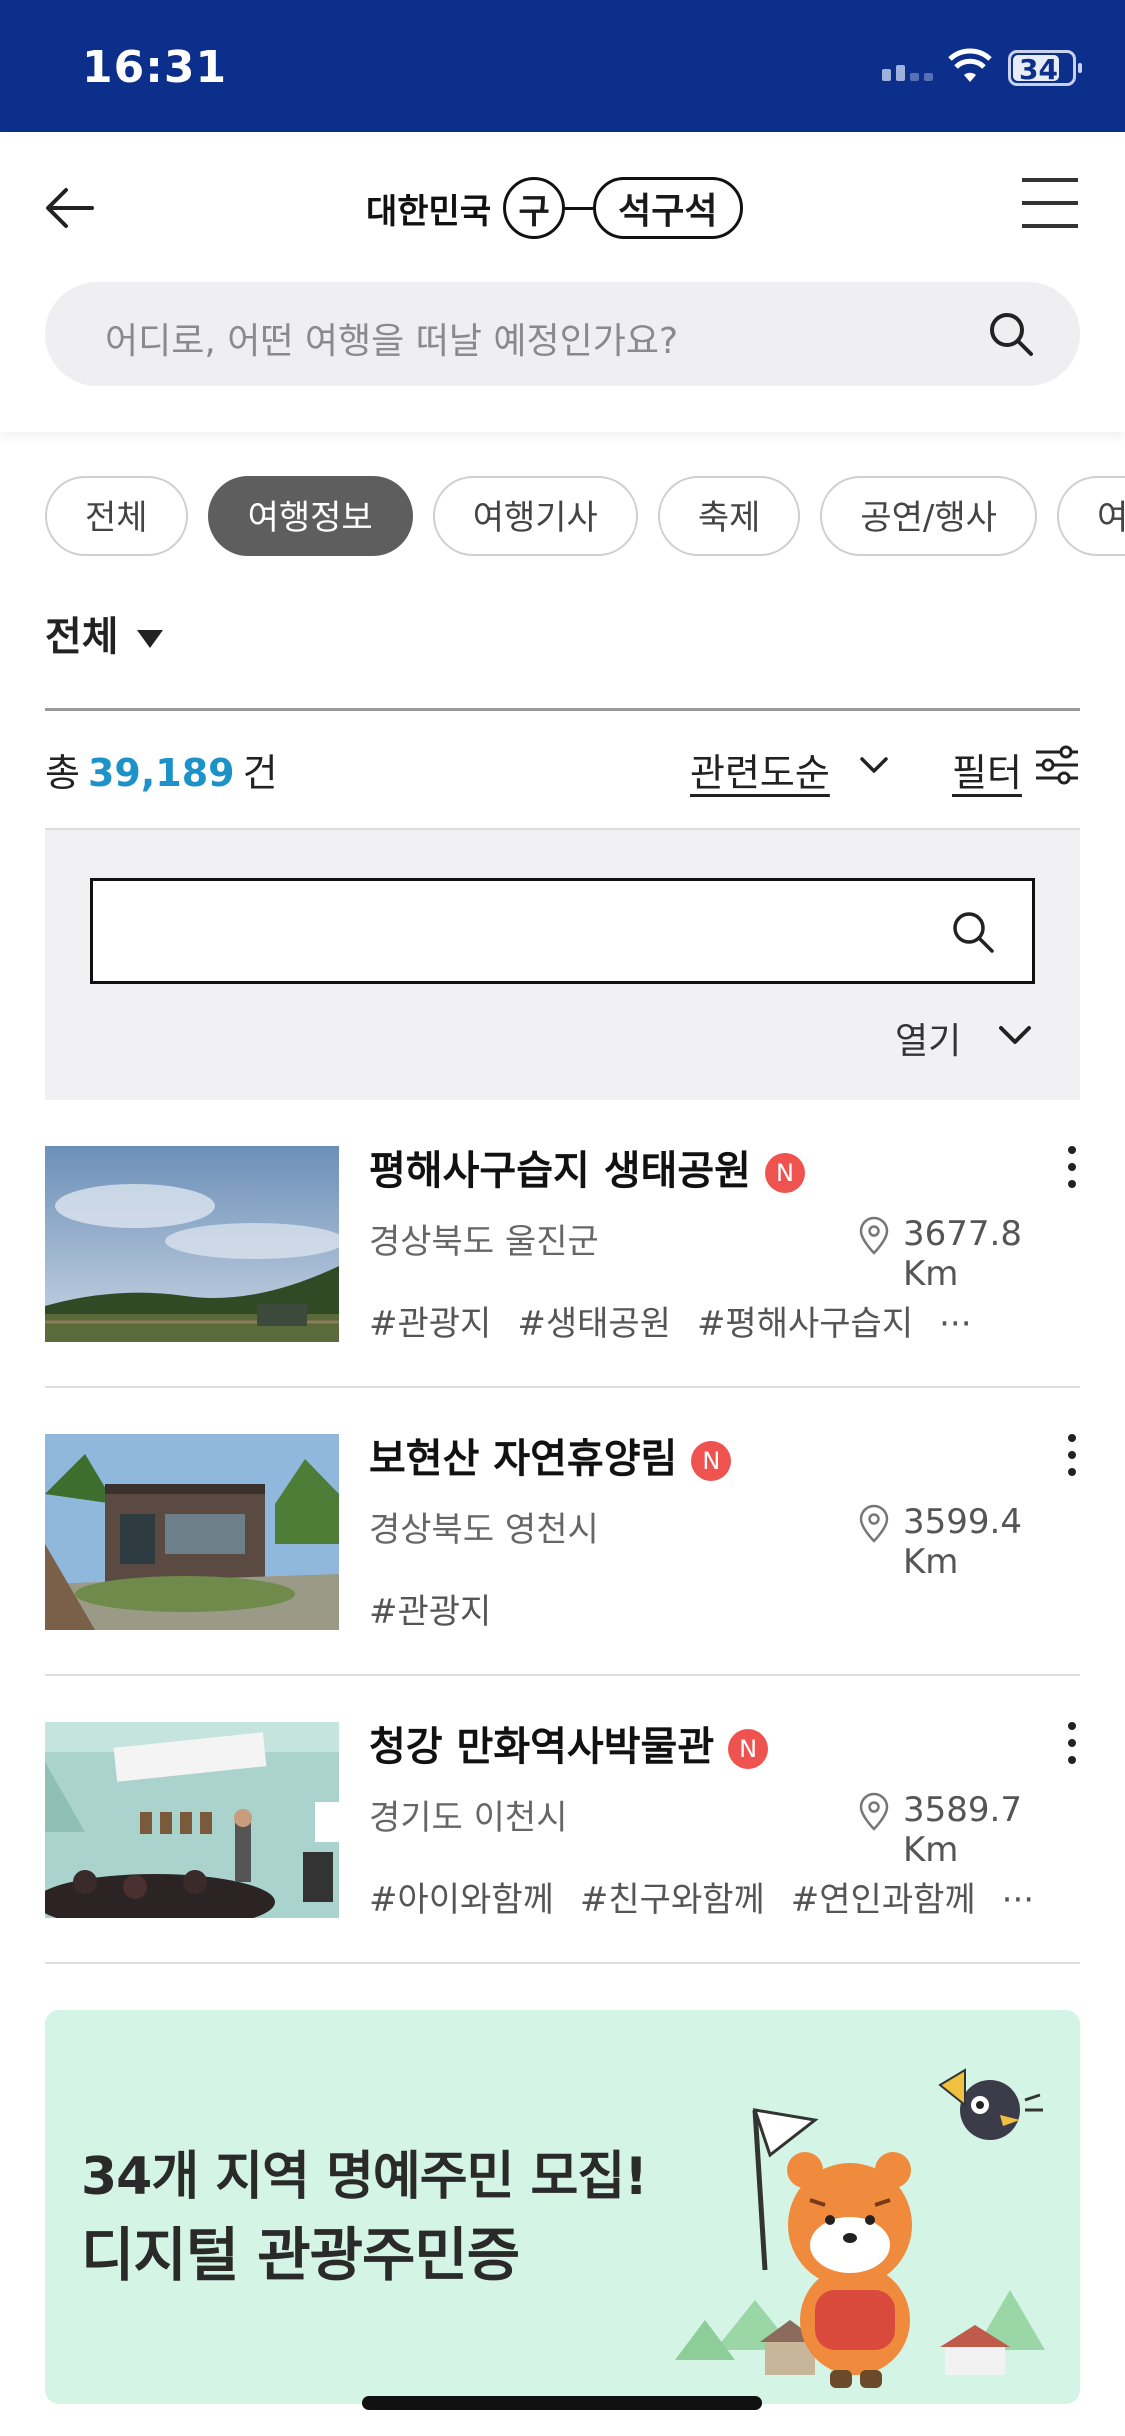  Describe the element at coordinates (962, 1830) in the screenshot. I see `item-distance: 3589.7 Km` at that location.